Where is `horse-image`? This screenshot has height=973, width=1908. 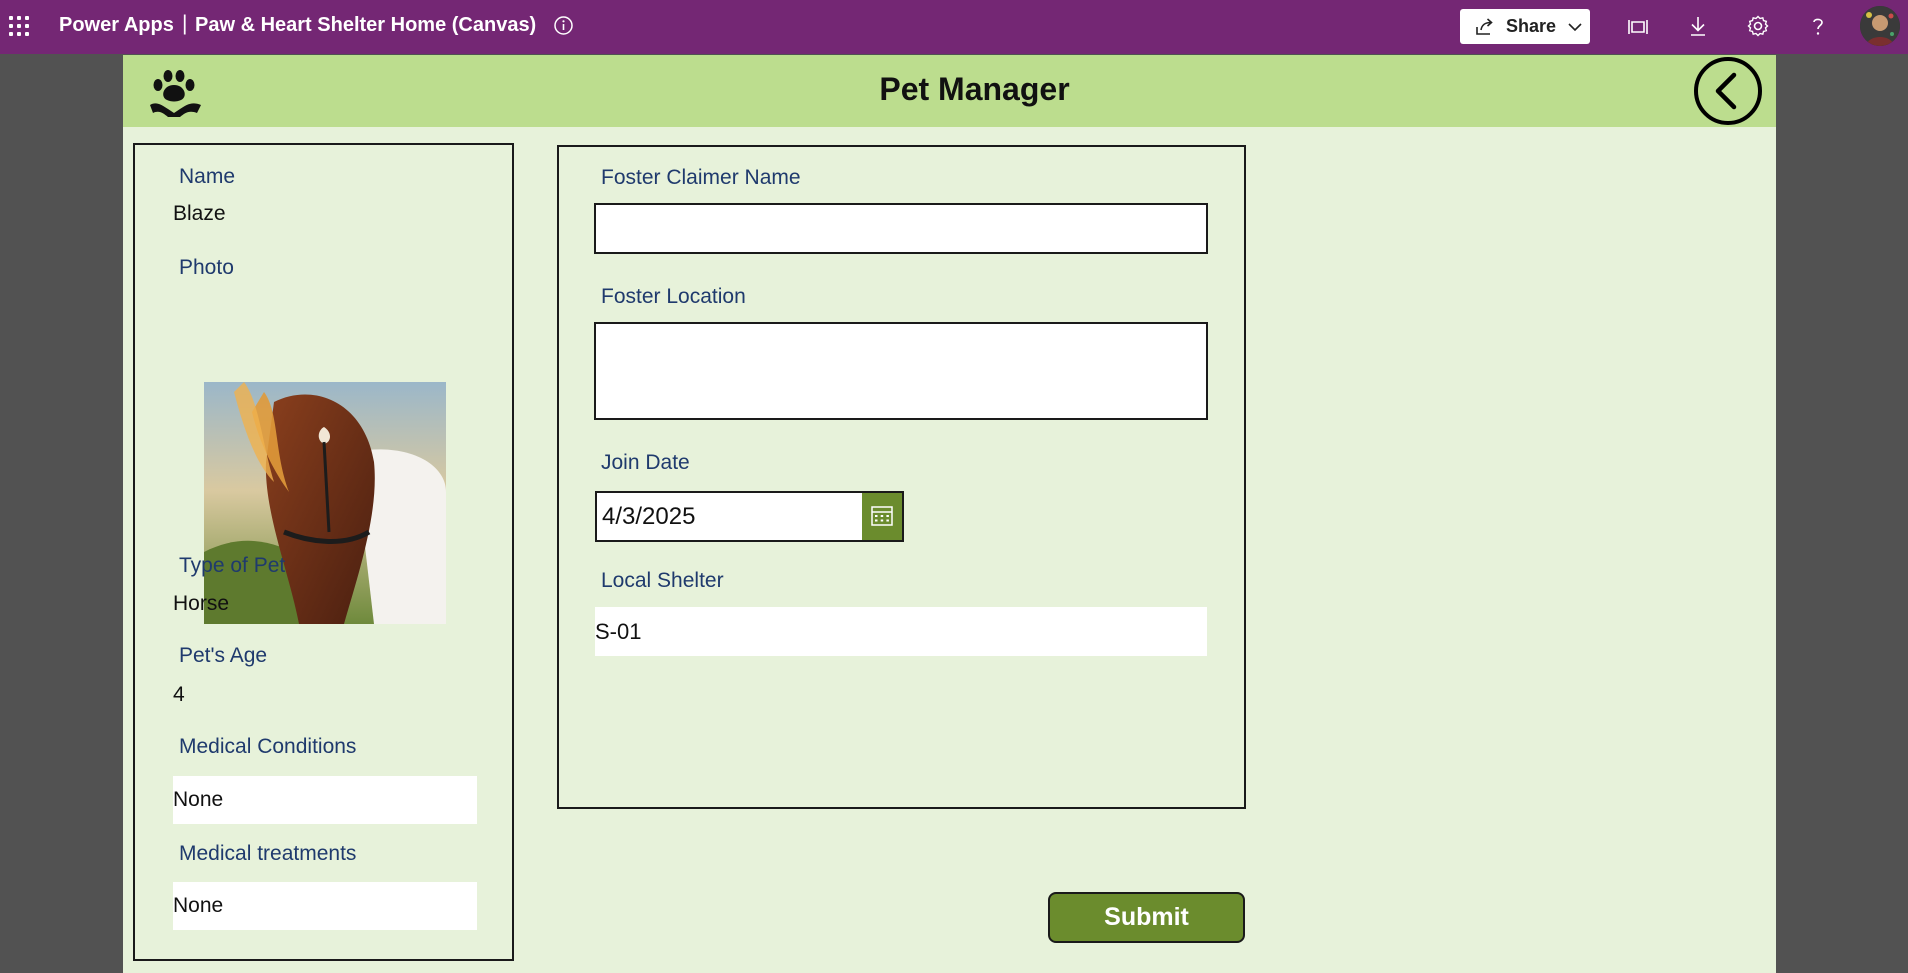
horse-image is located at coordinates (325, 503).